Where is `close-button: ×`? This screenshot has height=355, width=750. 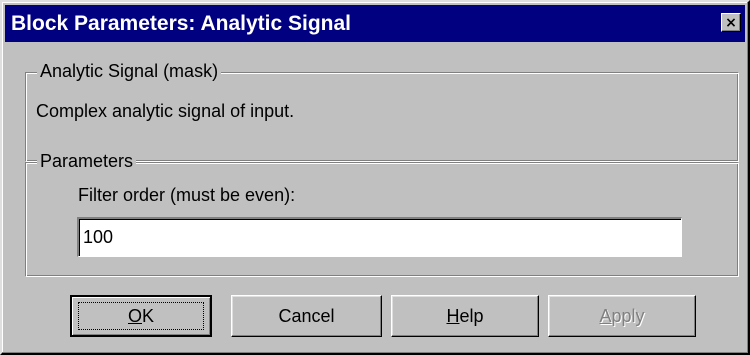 close-button: × is located at coordinates (731, 22).